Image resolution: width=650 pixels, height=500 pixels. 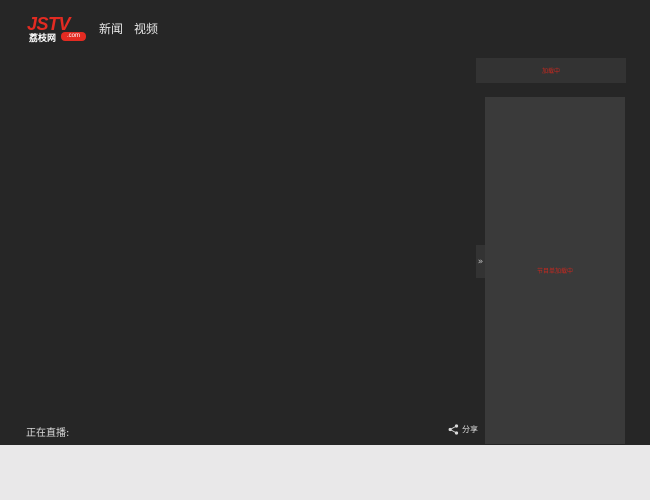 What do you see at coordinates (58, 29) in the screenshot?
I see `jstv-logo: JSTV 荔枝网 .com` at bounding box center [58, 29].